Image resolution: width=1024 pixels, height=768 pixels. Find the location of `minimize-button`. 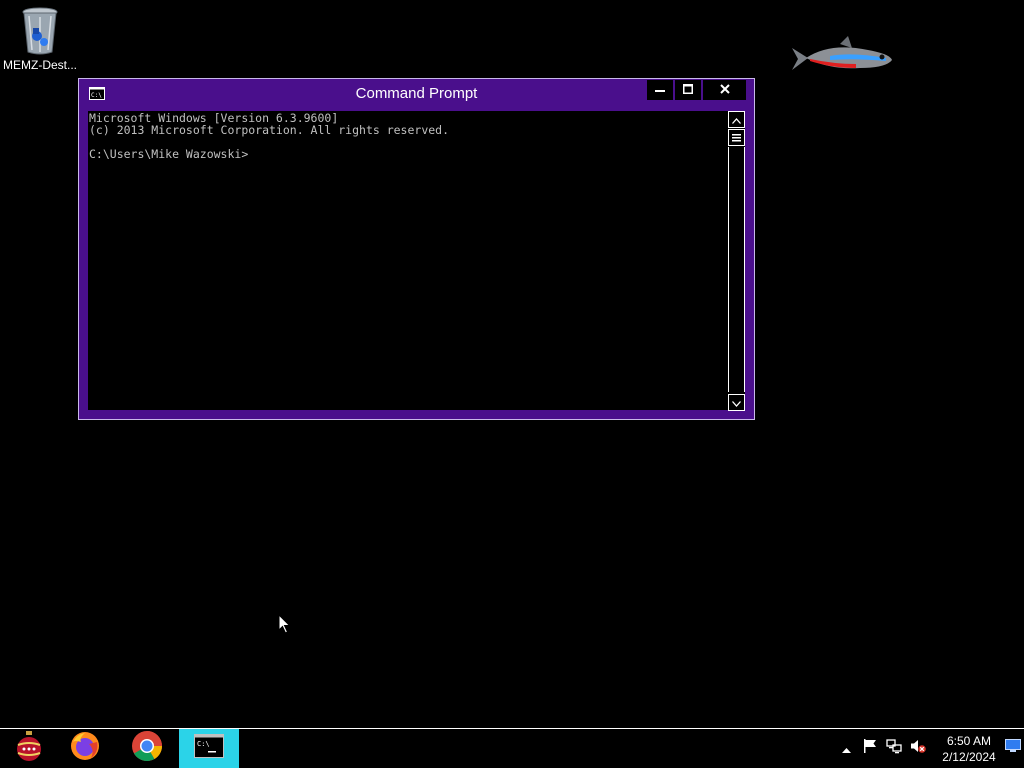

minimize-button is located at coordinates (660, 90).